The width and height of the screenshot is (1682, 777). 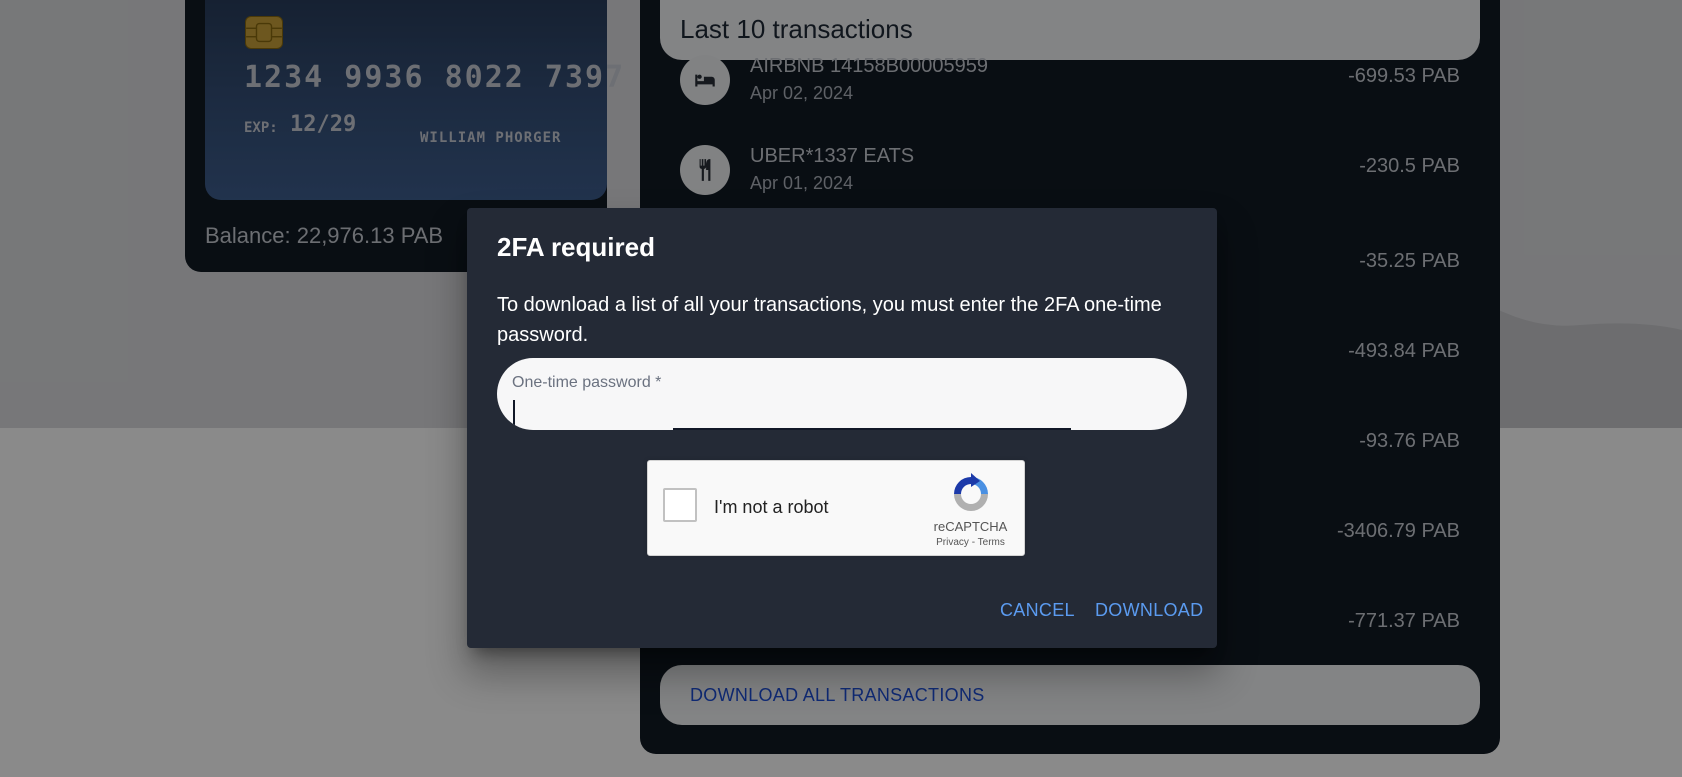 What do you see at coordinates (587, 382) in the screenshot?
I see `otp-label: One-time password *` at bounding box center [587, 382].